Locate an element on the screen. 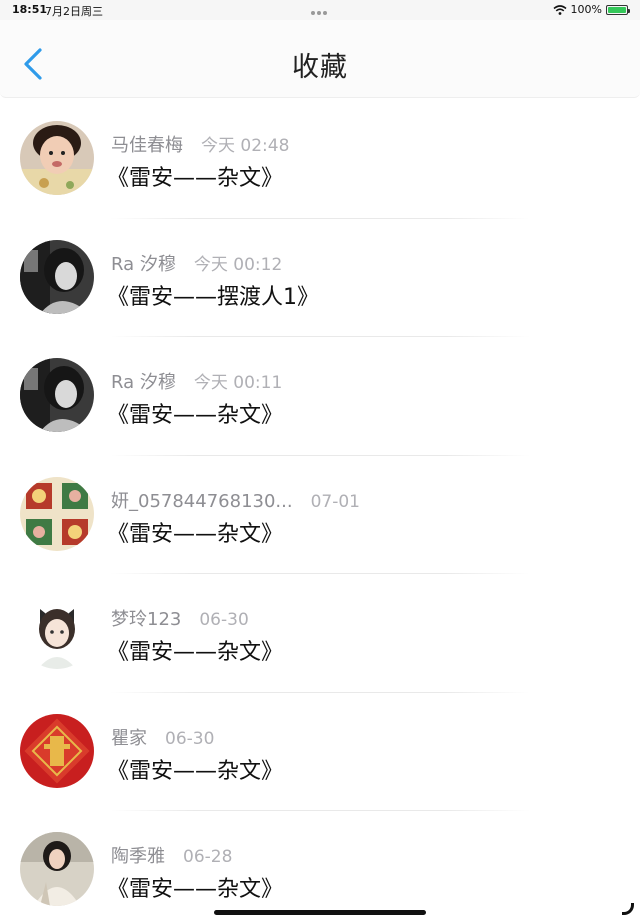 The image size is (640, 921). multitask-dots-icon is located at coordinates (320, 10).